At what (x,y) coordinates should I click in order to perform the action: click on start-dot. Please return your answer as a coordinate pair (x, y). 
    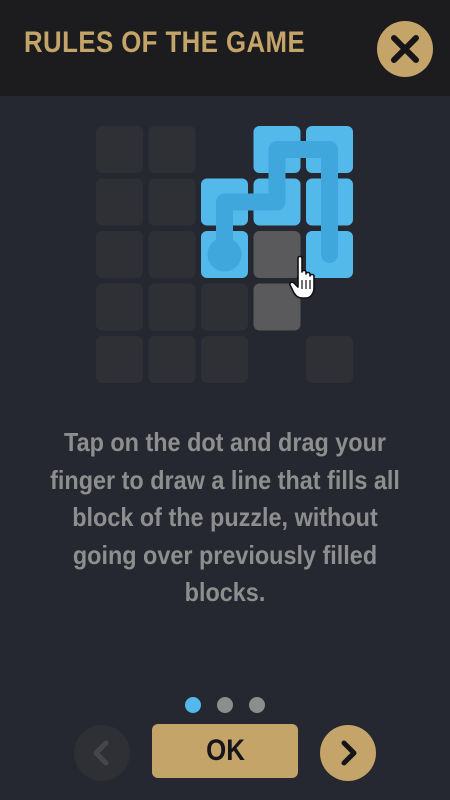
    Looking at the image, I should click on (224, 254).